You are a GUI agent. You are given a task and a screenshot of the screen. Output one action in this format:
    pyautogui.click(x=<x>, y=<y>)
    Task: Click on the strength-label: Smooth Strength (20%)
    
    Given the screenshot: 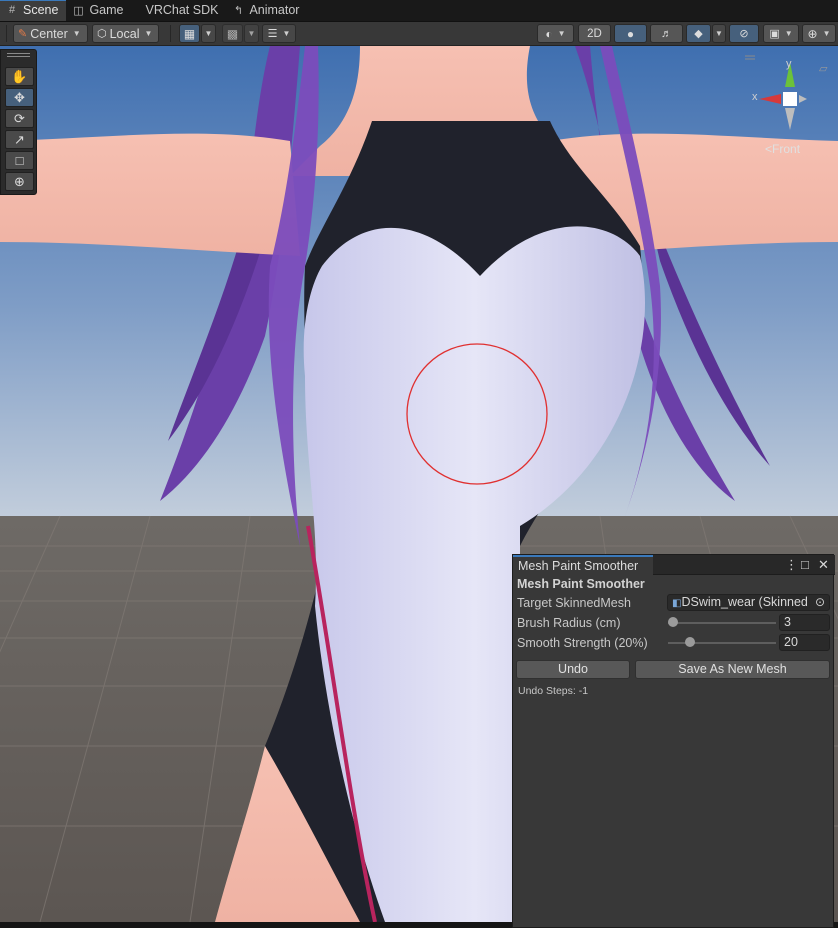 What is the action you would take?
    pyautogui.click(x=582, y=643)
    